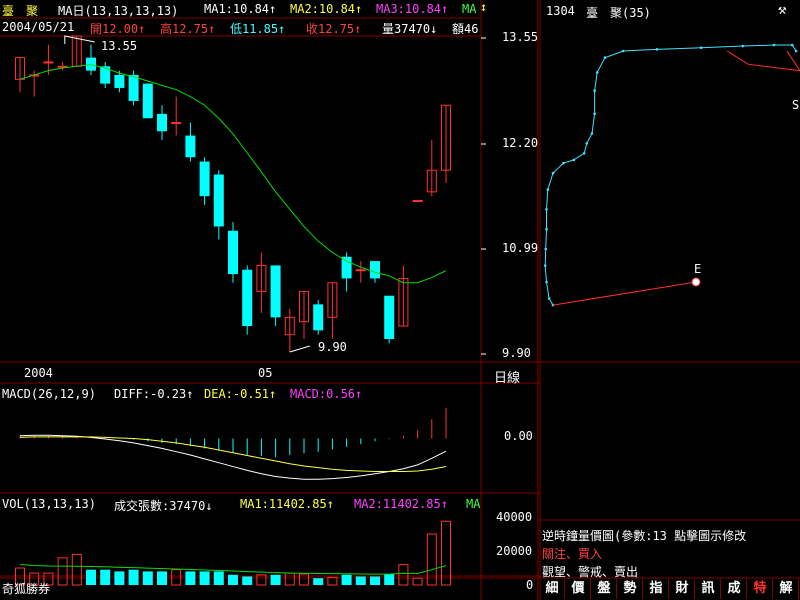 Image resolution: width=800 pixels, height=600 pixels. I want to click on vol-ma2: MA2:11402.85↑, so click(401, 504).